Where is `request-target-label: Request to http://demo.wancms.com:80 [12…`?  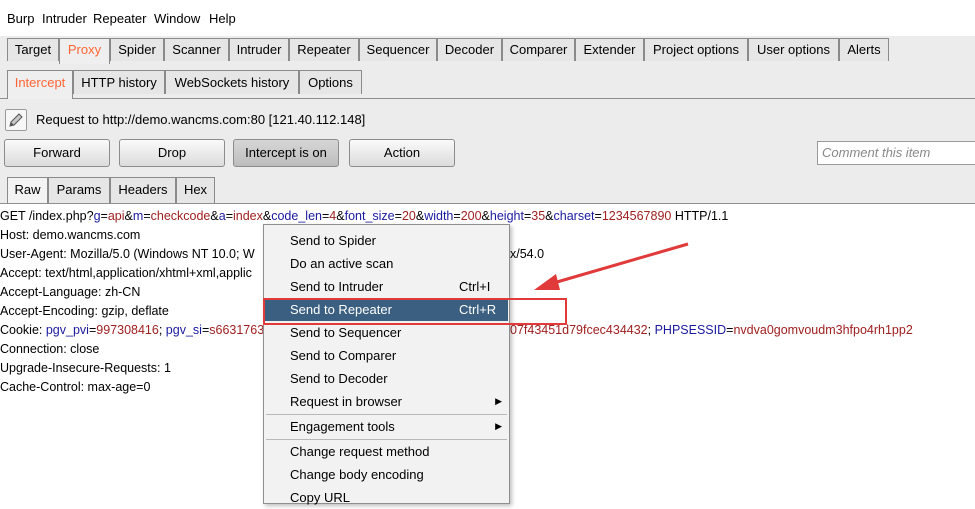
request-target-label: Request to http://demo.wancms.com:80 [12… is located at coordinates (201, 119).